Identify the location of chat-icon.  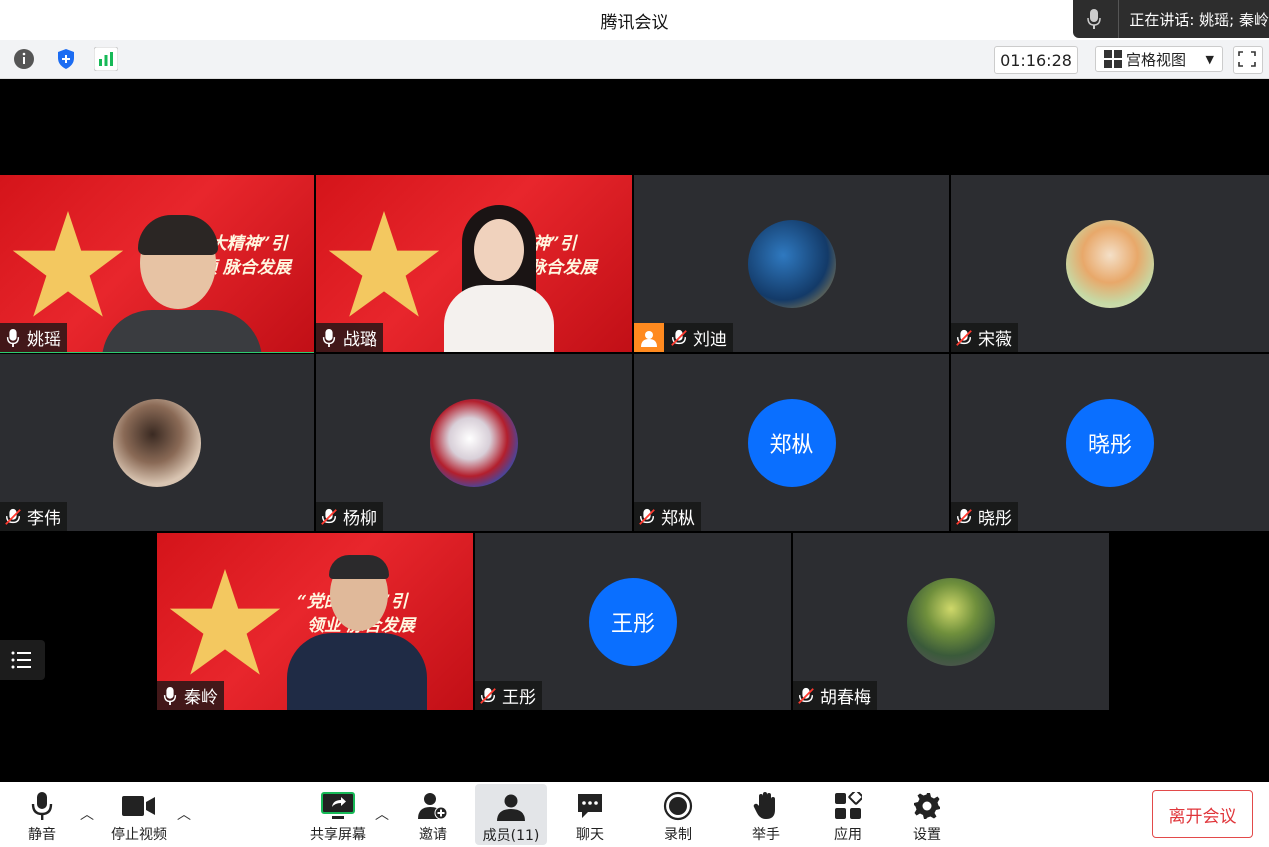
(590, 806).